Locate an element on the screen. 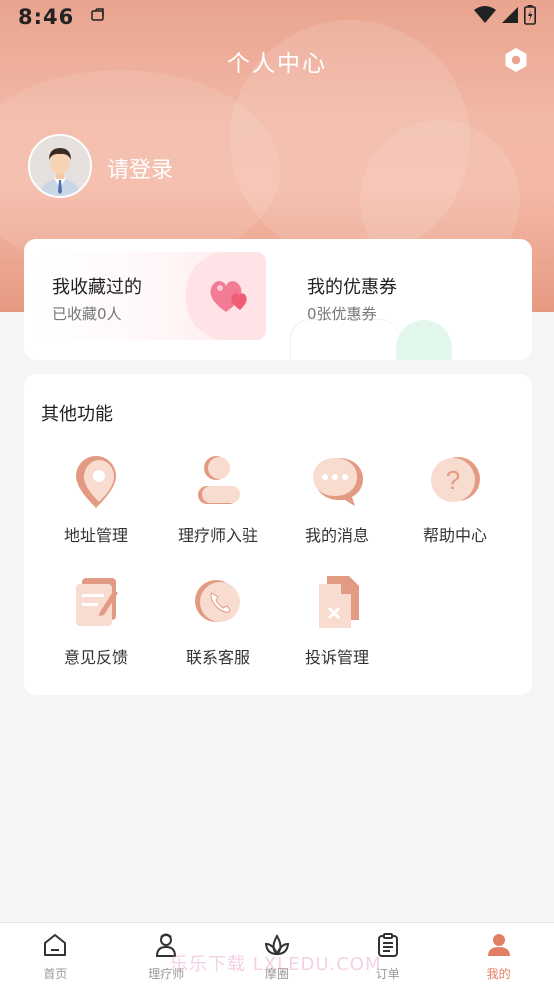 The height and width of the screenshot is (984, 554). login-link: 请登录 is located at coordinates (140, 168).